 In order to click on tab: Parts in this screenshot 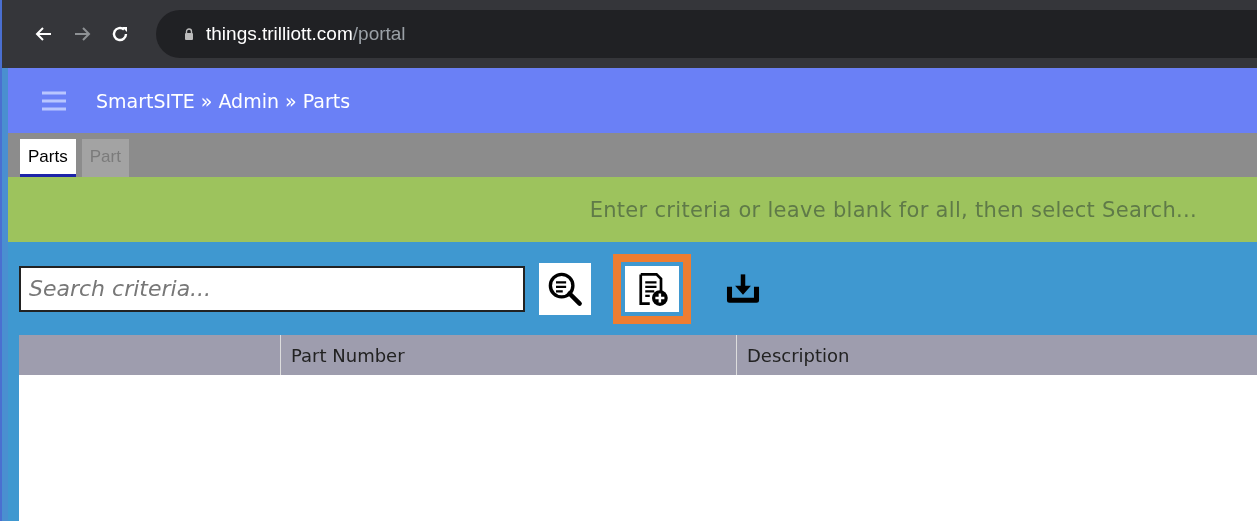, I will do `click(48, 158)`.